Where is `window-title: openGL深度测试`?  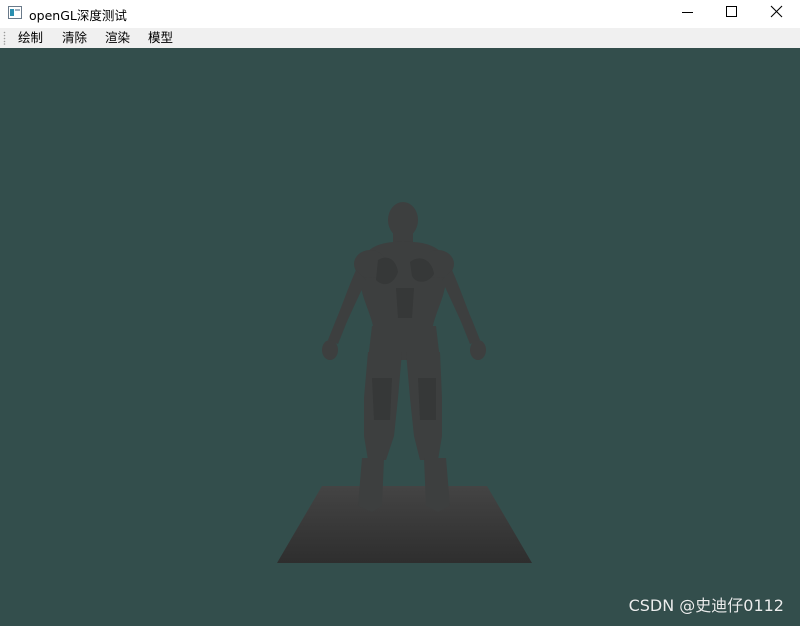
window-title: openGL深度测试 is located at coordinates (78, 15).